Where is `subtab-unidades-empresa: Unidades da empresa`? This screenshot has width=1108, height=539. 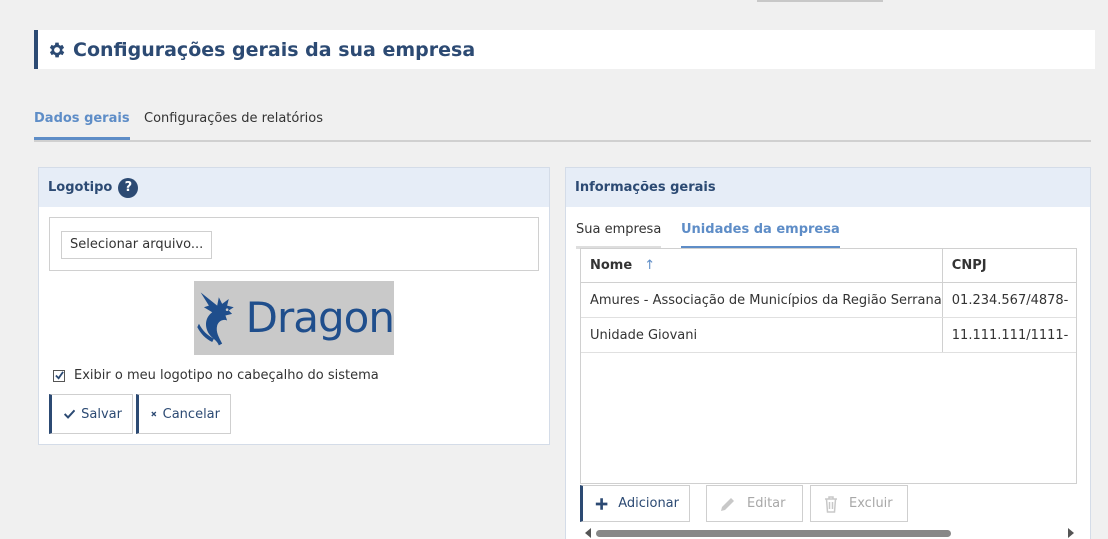
subtab-unidades-empresa: Unidades da empresa is located at coordinates (760, 235).